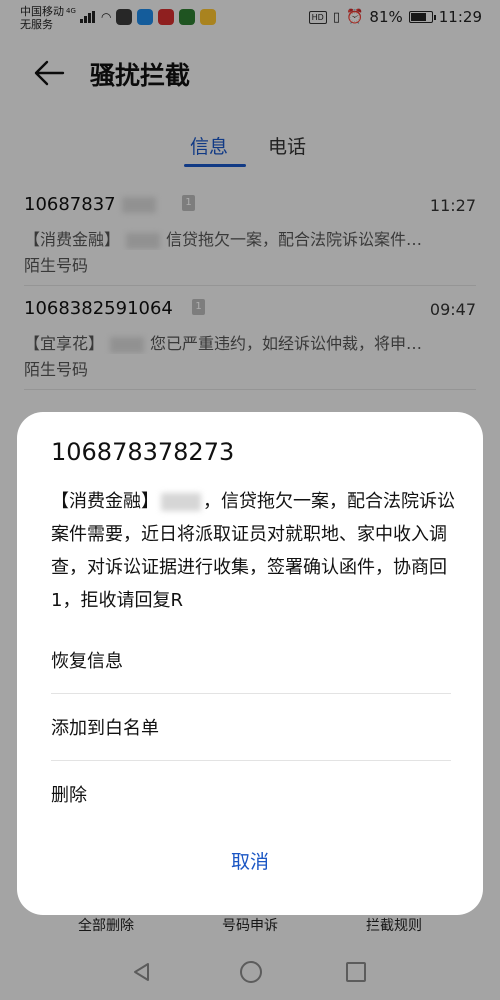 Image resolution: width=500 pixels, height=1000 pixels. Describe the element at coordinates (251, 726) in the screenshot. I see `add-to-whitelist-button: 添加到白名单` at that location.